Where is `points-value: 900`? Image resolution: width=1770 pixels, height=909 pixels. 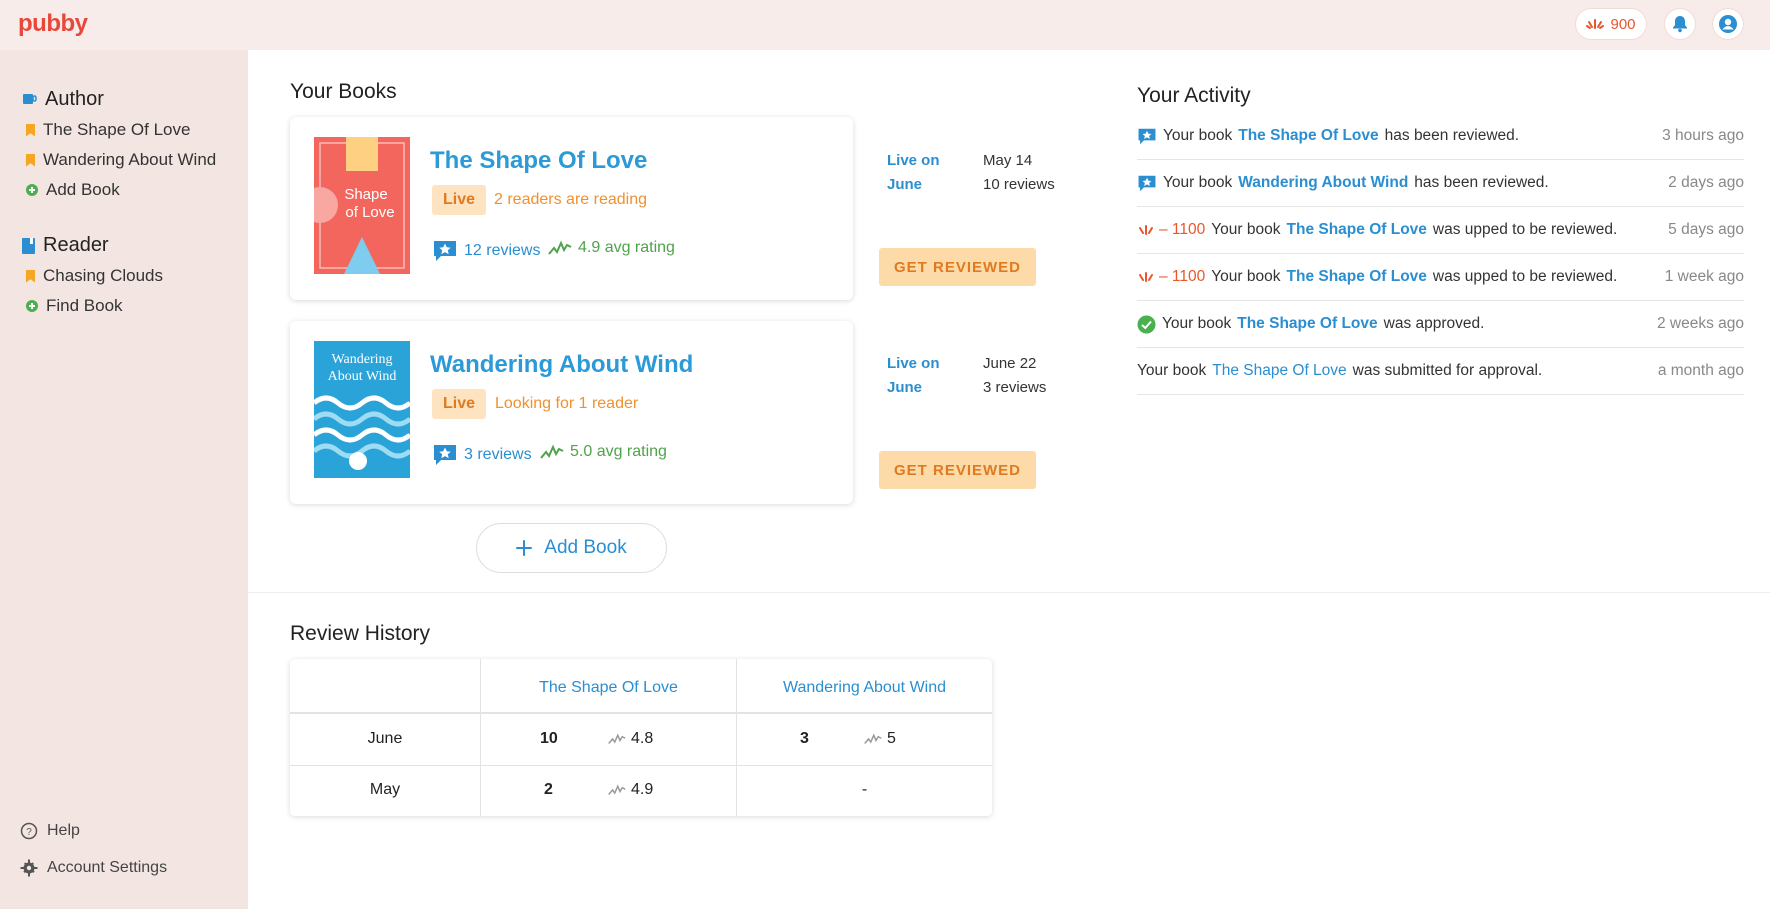
points-value: 900 is located at coordinates (1623, 24).